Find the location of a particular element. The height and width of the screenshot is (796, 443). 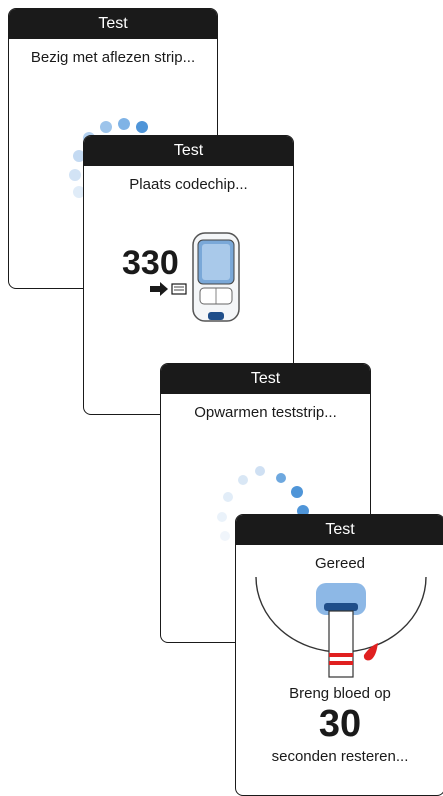

instruction-text: Breng bloed op is located at coordinates (340, 693).